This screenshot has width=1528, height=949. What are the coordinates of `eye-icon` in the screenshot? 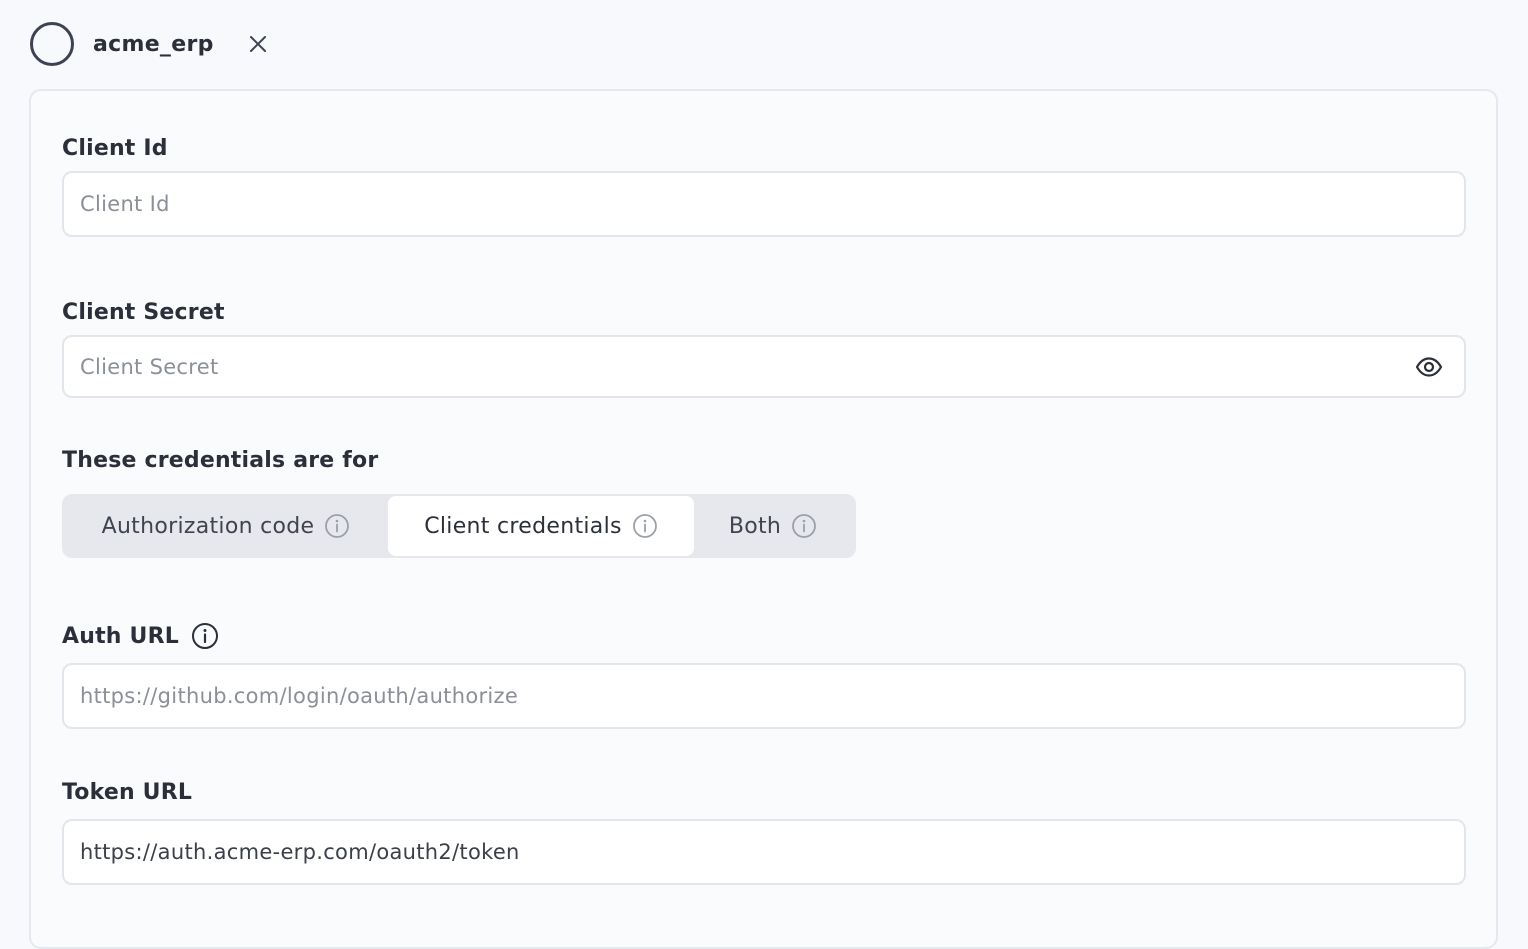 It's located at (1429, 367).